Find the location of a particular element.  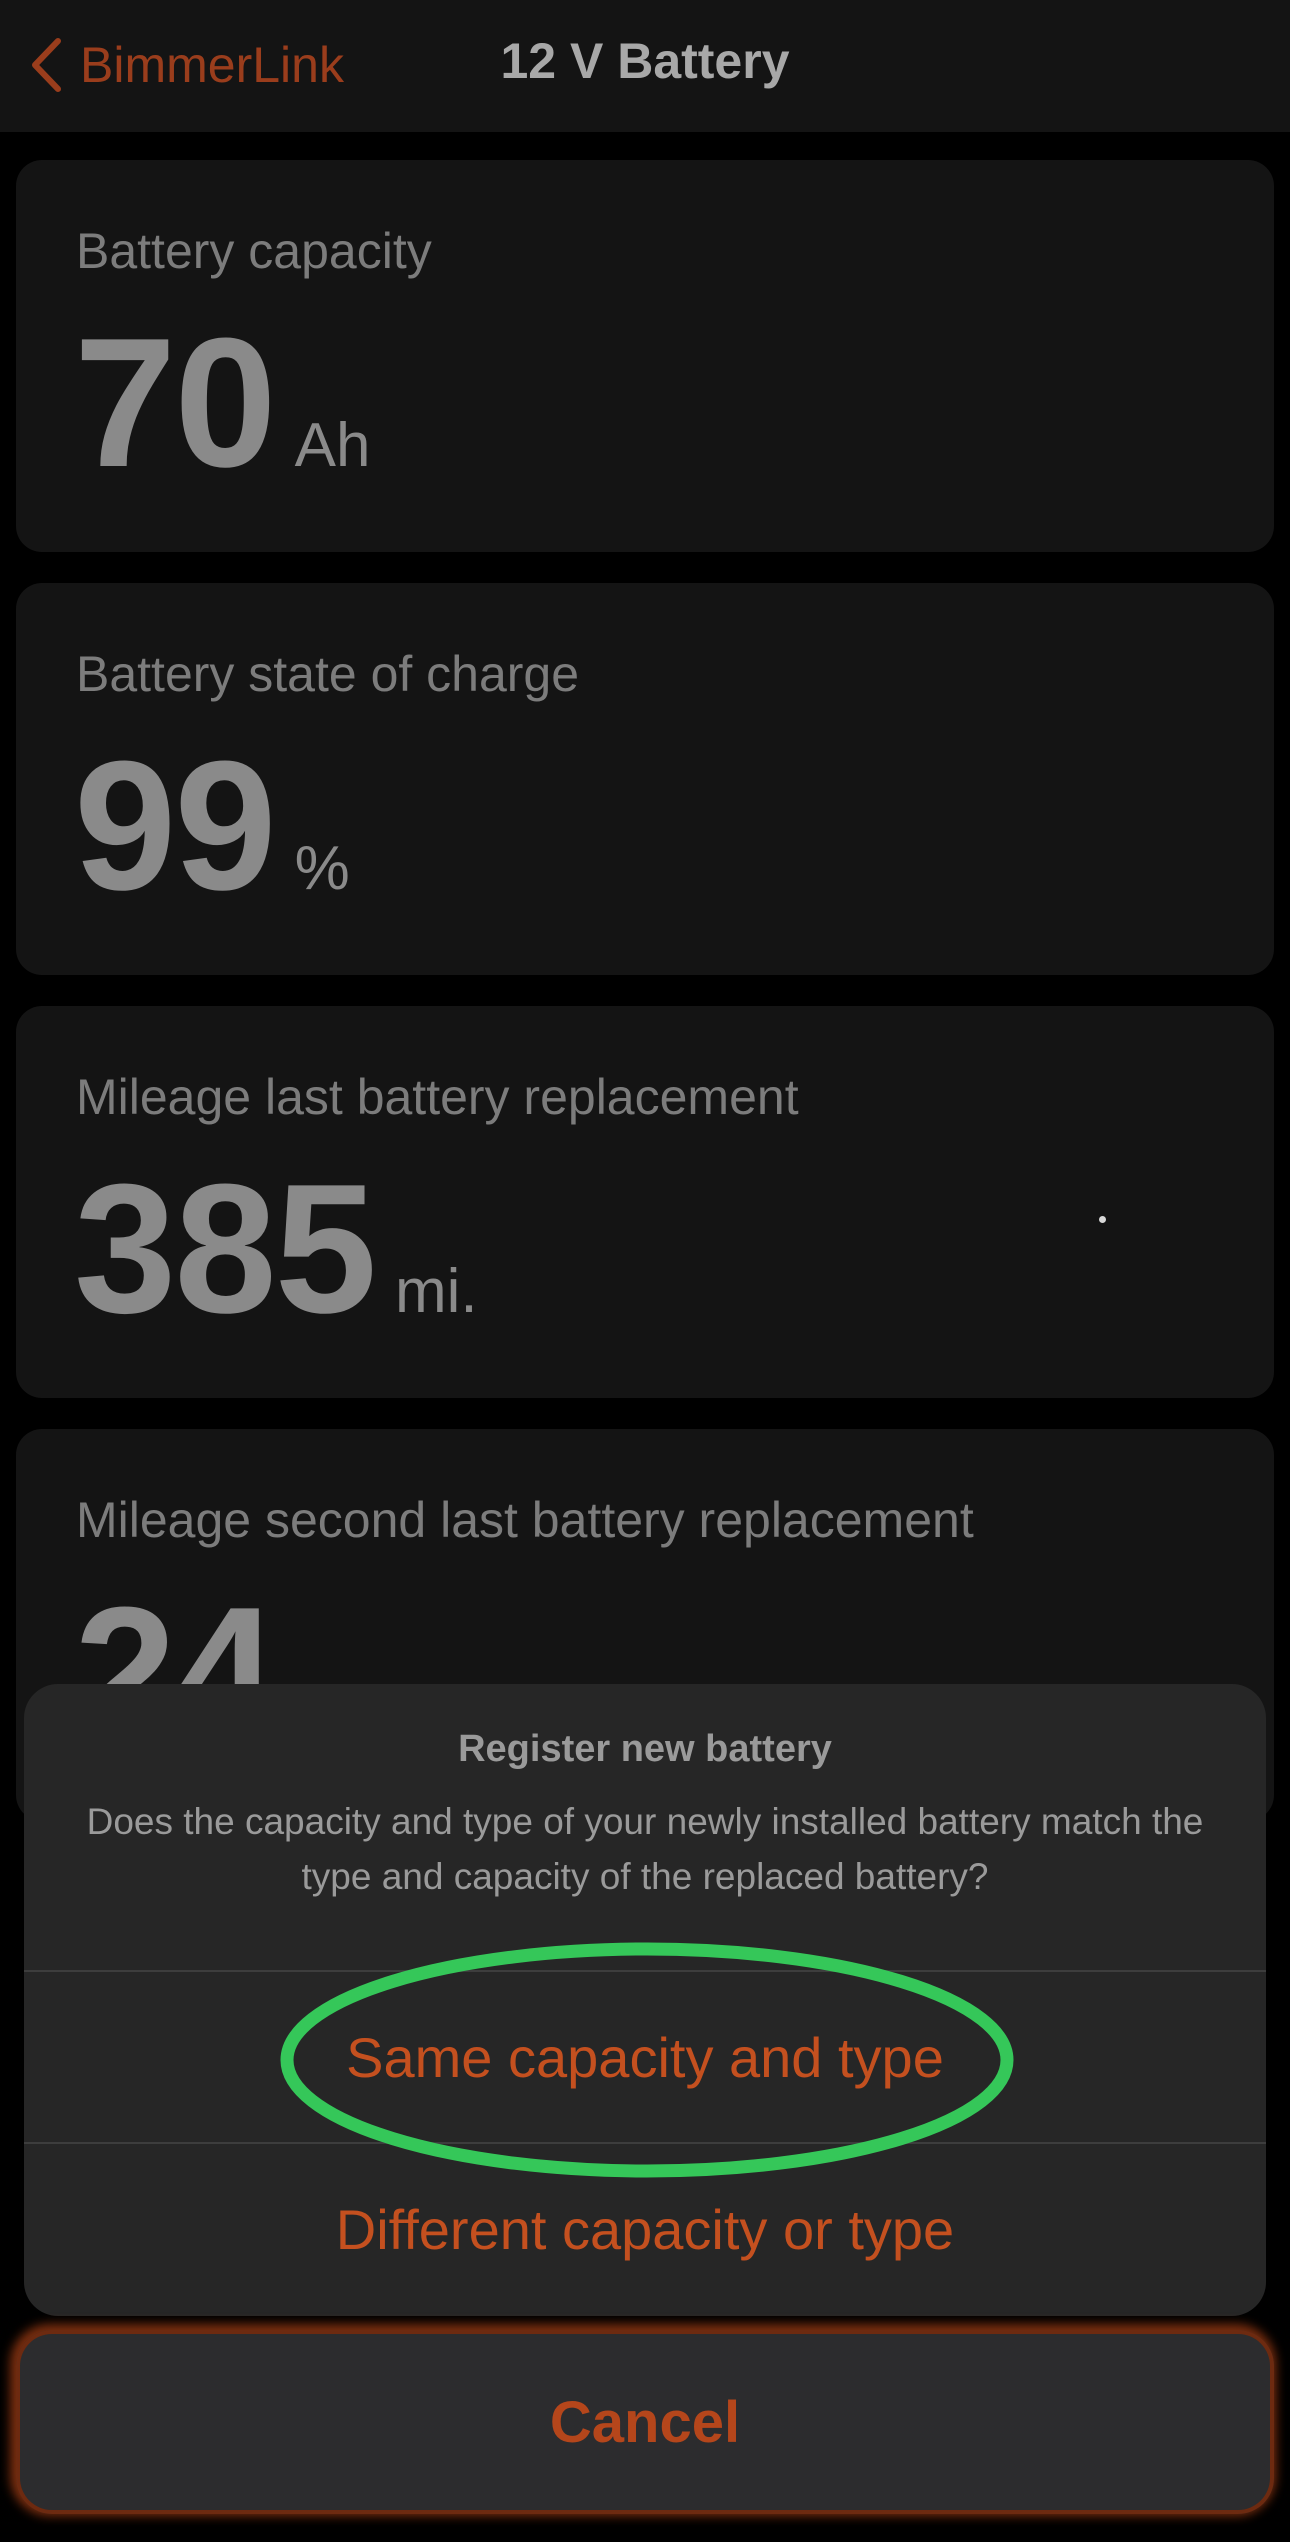

card-label: Mileage last battery replacement is located at coordinates (437, 1097).